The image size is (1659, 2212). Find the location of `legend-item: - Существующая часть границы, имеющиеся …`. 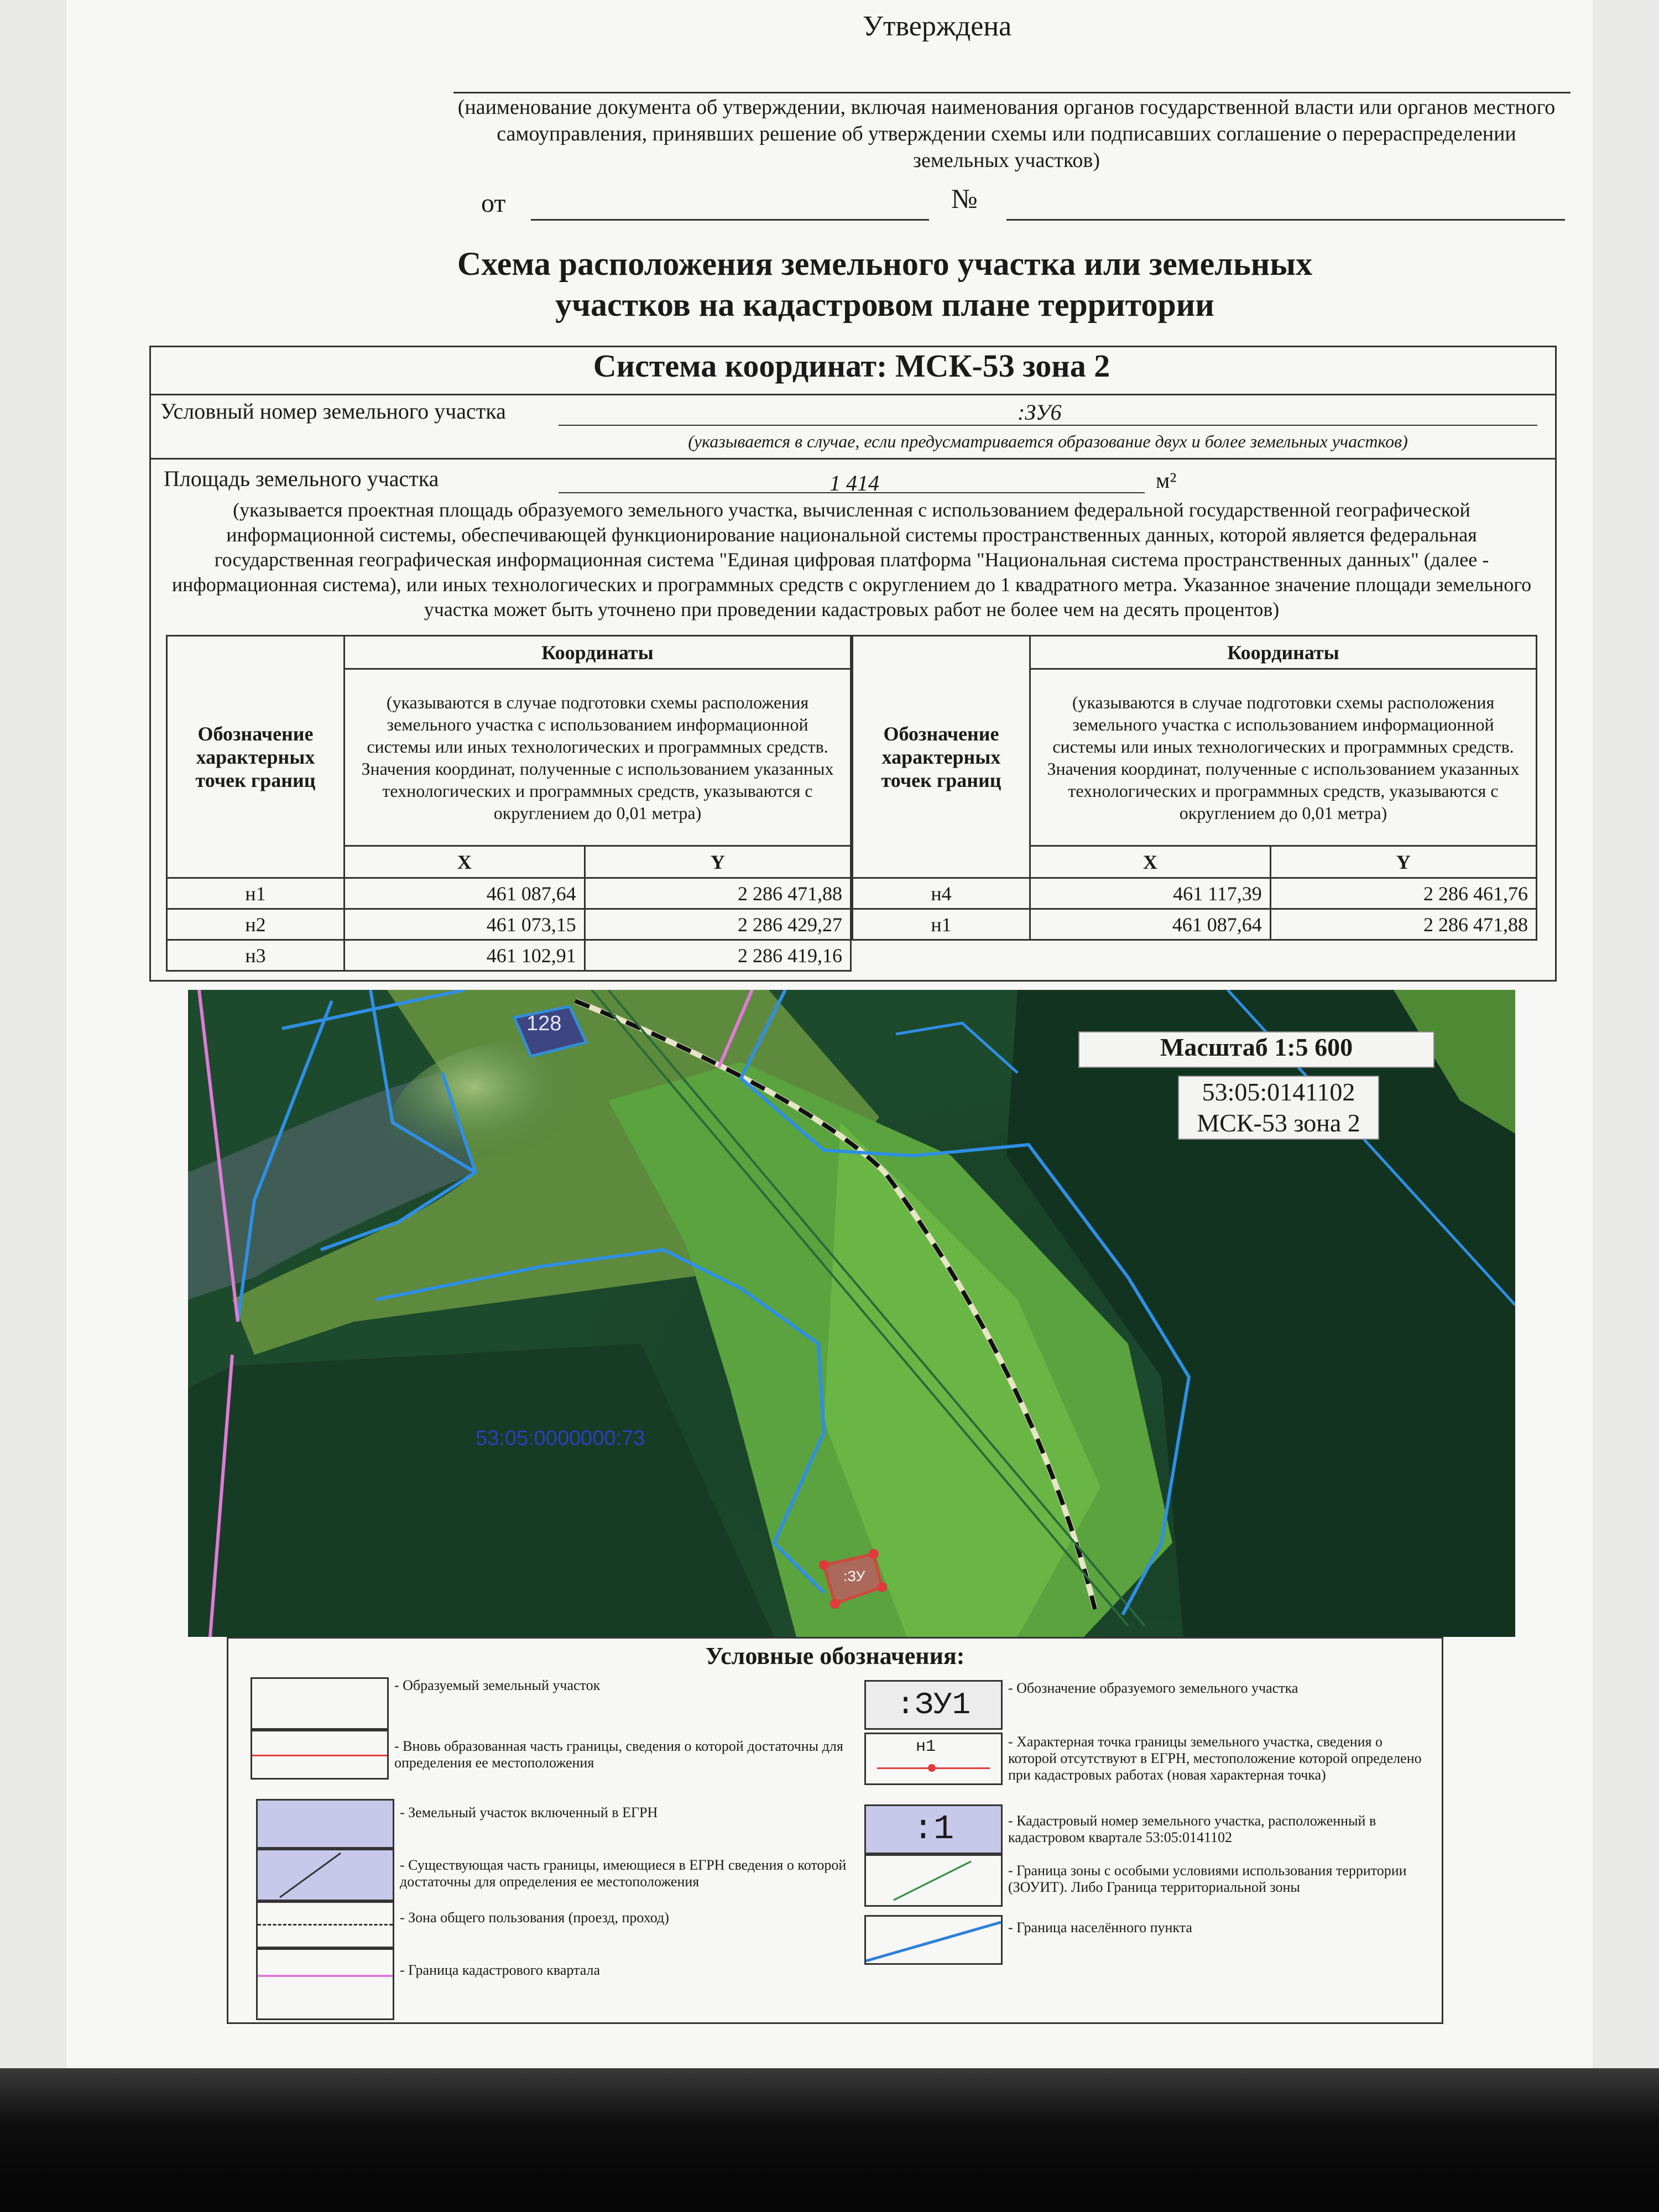

legend-item: - Существующая часть границы, имеющиеся … is located at coordinates (624, 1874).